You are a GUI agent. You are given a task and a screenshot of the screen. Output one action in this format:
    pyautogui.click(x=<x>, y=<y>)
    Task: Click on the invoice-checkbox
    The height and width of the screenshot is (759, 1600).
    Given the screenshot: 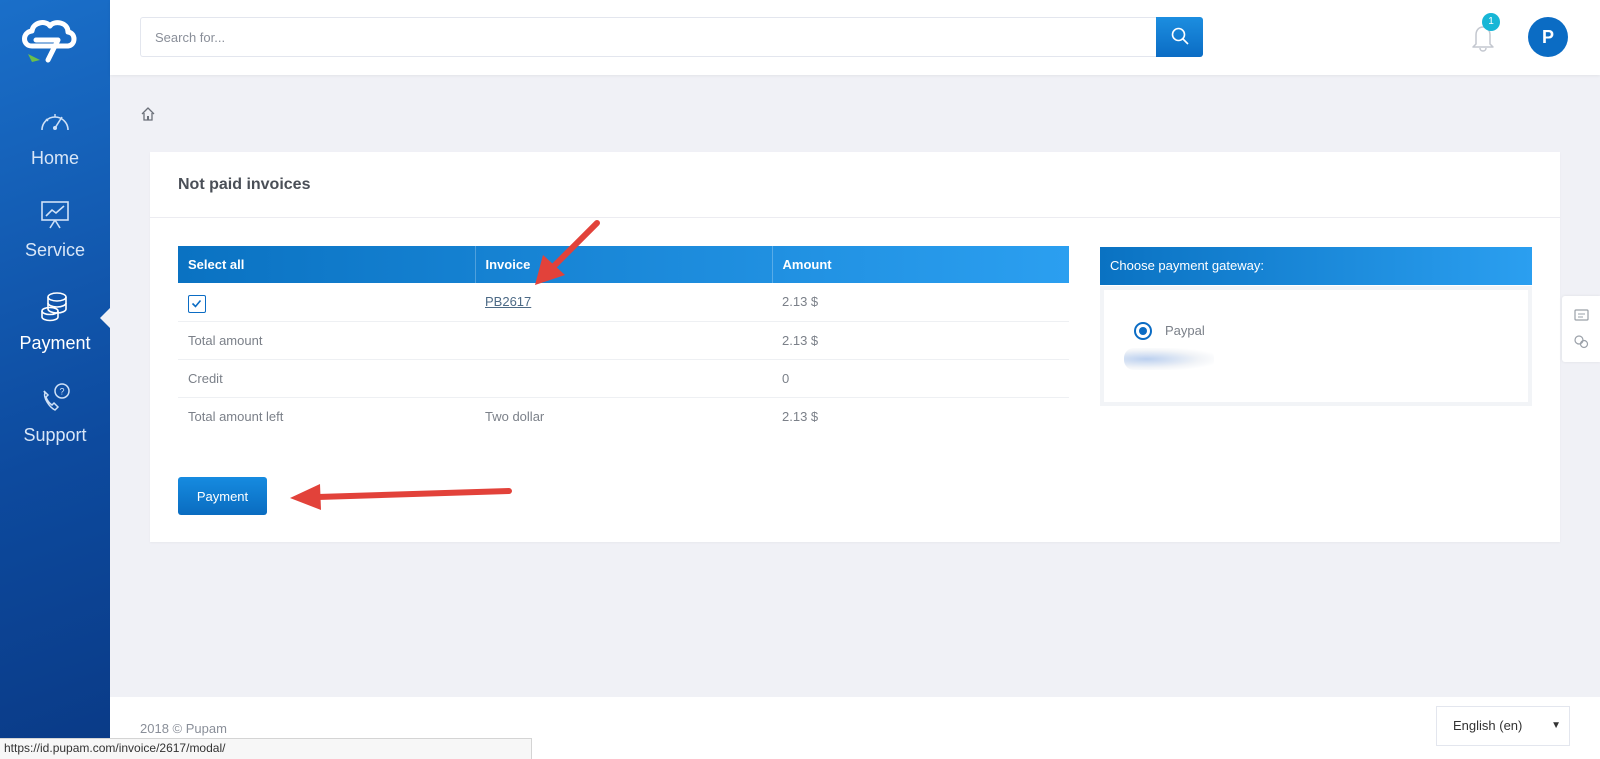 What is the action you would take?
    pyautogui.click(x=197, y=304)
    